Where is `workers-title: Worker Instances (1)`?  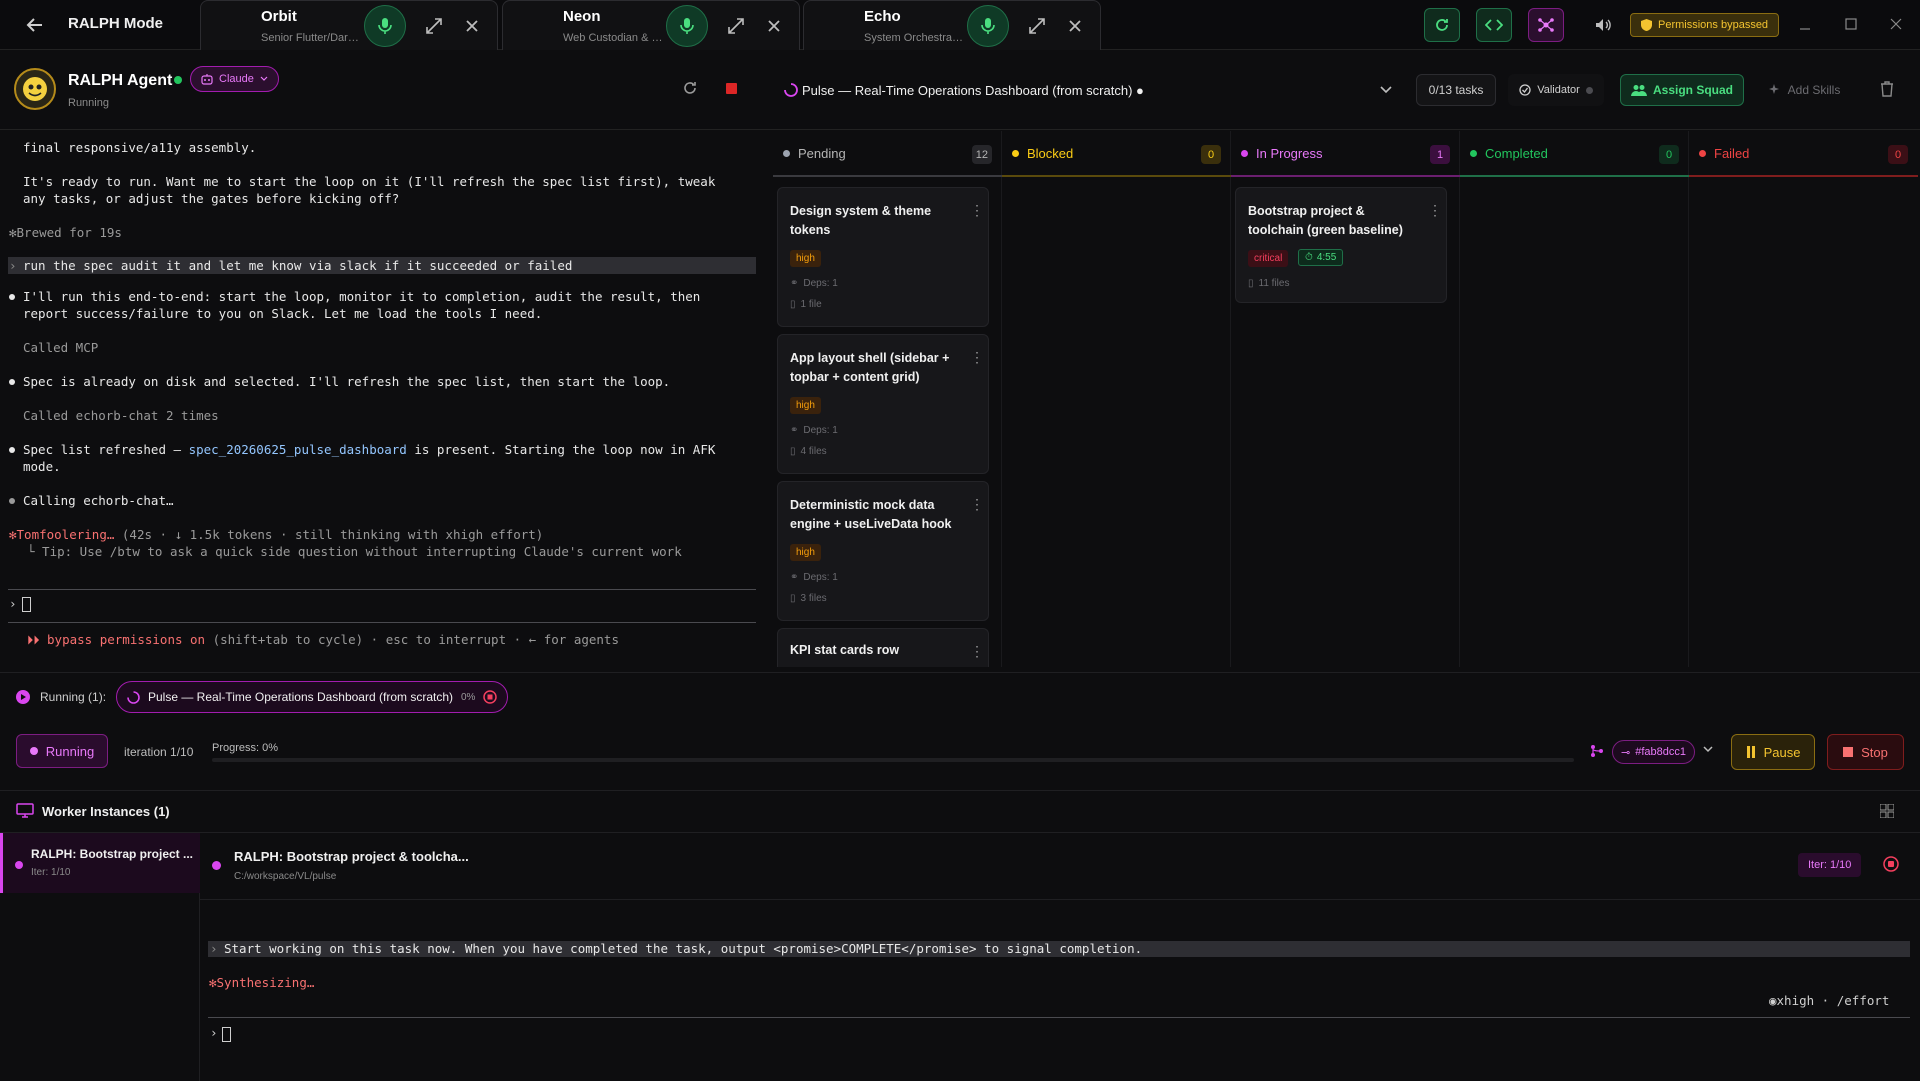
workers-title: Worker Instances (1) is located at coordinates (106, 811).